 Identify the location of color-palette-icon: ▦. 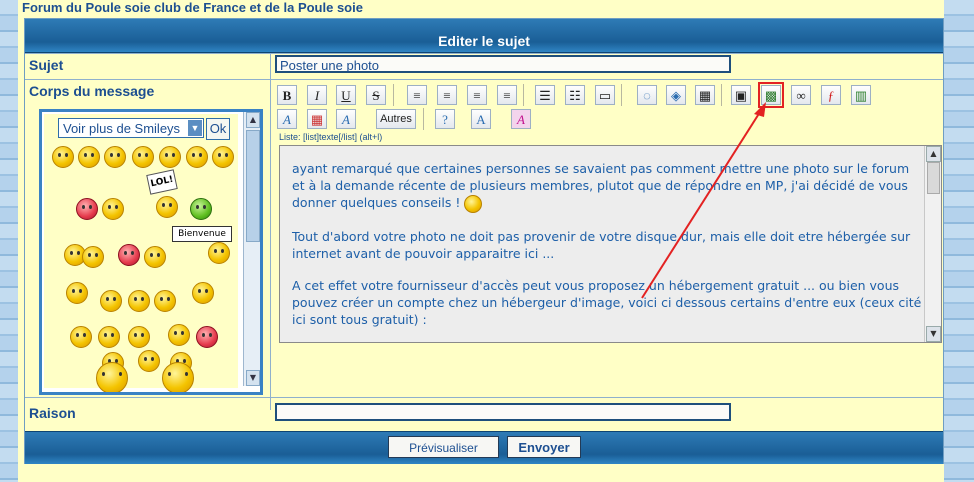
(317, 119).